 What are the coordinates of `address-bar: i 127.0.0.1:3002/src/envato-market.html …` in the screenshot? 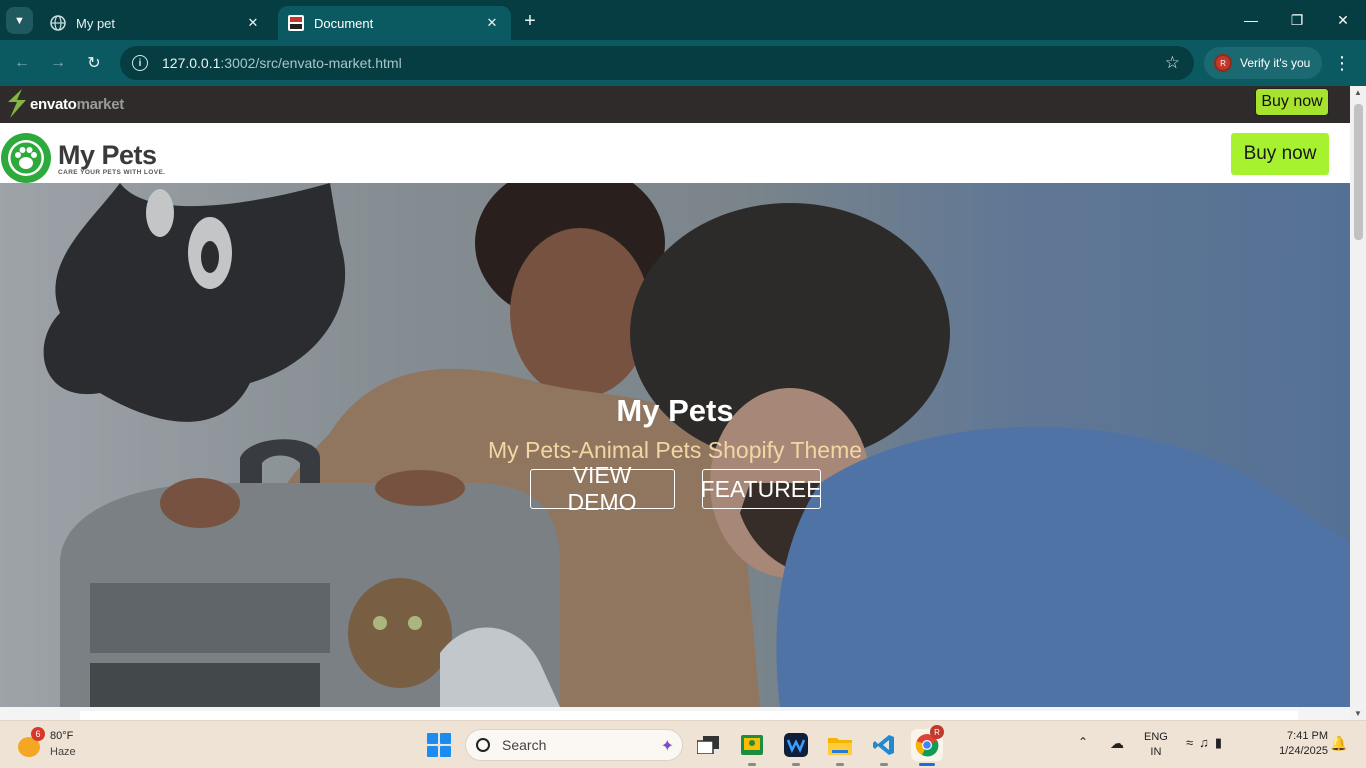 It's located at (657, 63).